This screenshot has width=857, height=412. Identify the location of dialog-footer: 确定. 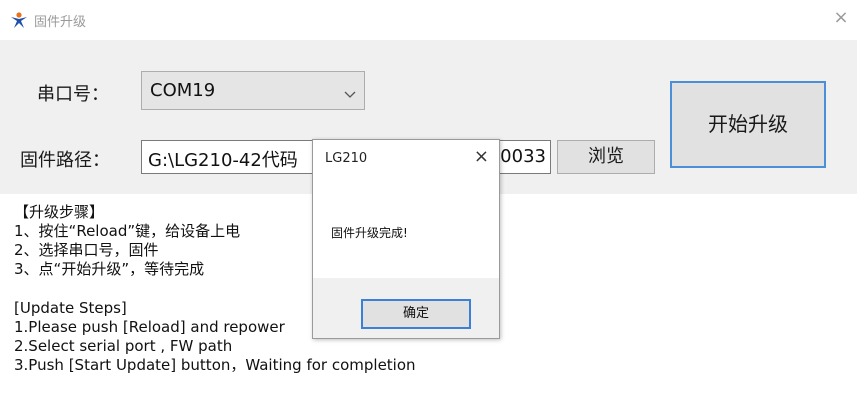
(406, 308).